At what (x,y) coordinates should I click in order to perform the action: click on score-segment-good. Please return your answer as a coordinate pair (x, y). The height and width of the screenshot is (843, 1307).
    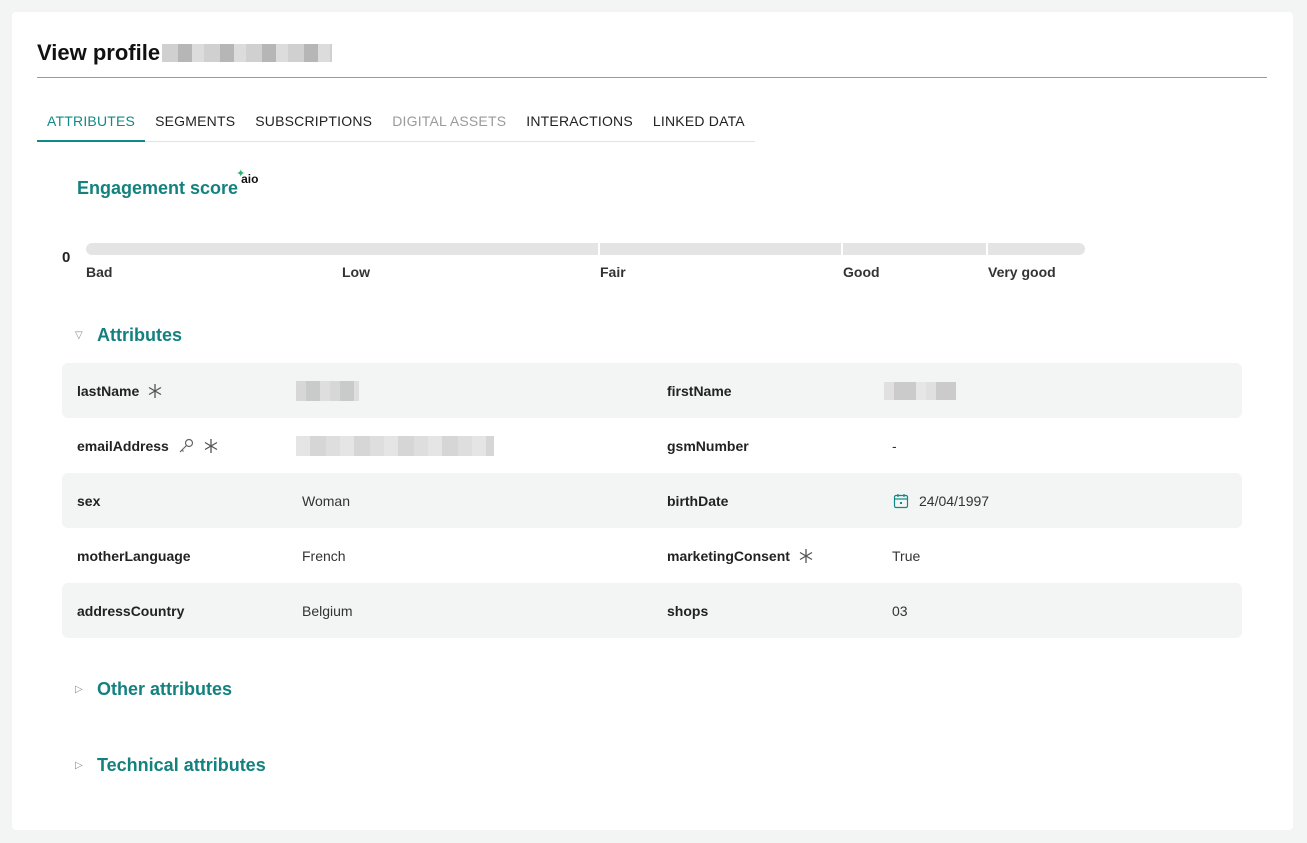
    Looking at the image, I should click on (915, 249).